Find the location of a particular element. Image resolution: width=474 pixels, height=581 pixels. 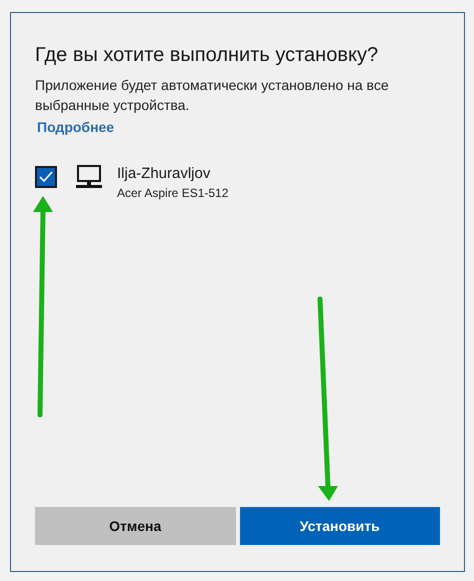

device-model: Acer Aspire ES1-512 is located at coordinates (172, 193).